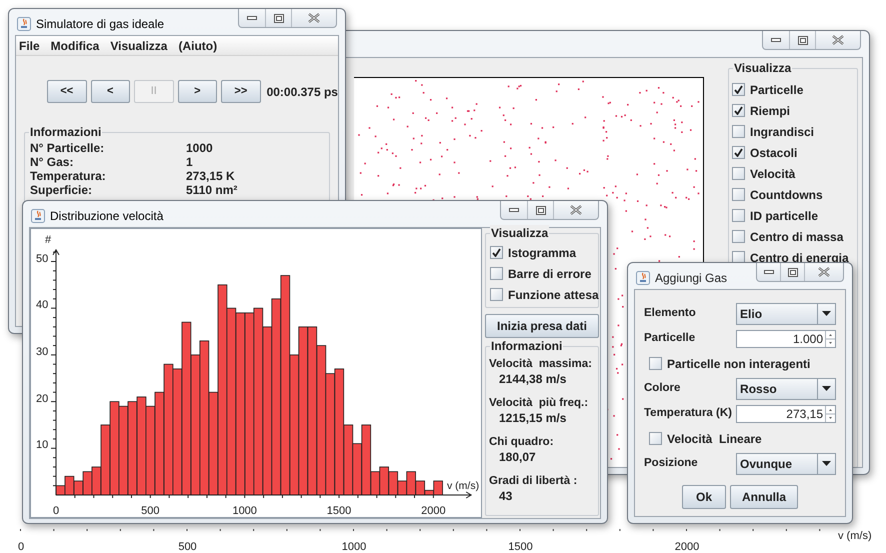  Describe the element at coordinates (48, 240) in the screenshot. I see `y-axis-label: #` at that location.